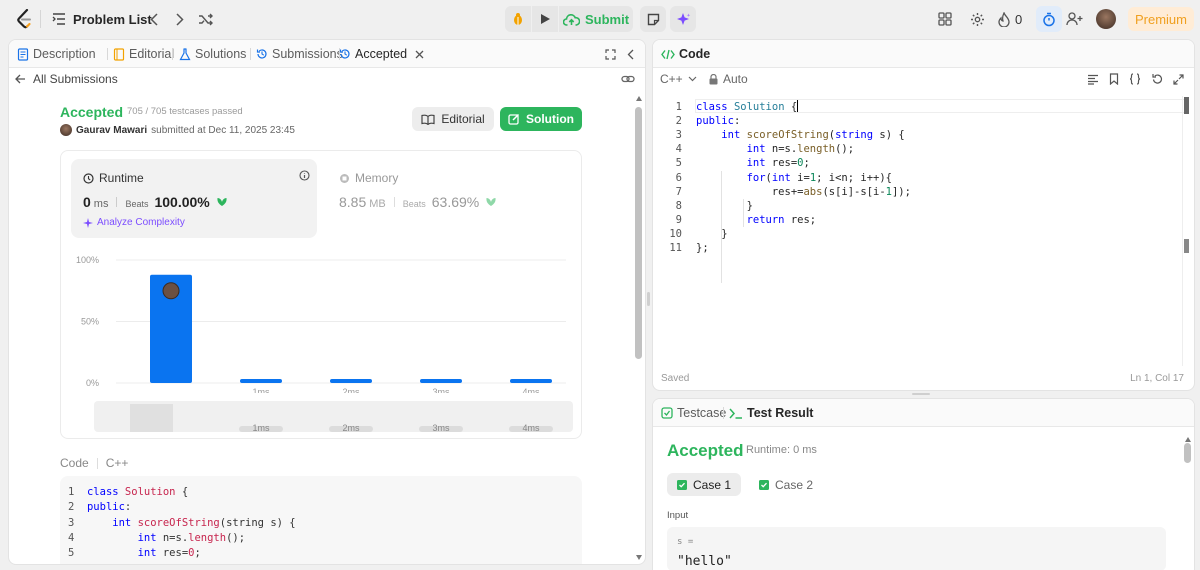  Describe the element at coordinates (610, 54) in the screenshot. I see `expand-icon` at that location.